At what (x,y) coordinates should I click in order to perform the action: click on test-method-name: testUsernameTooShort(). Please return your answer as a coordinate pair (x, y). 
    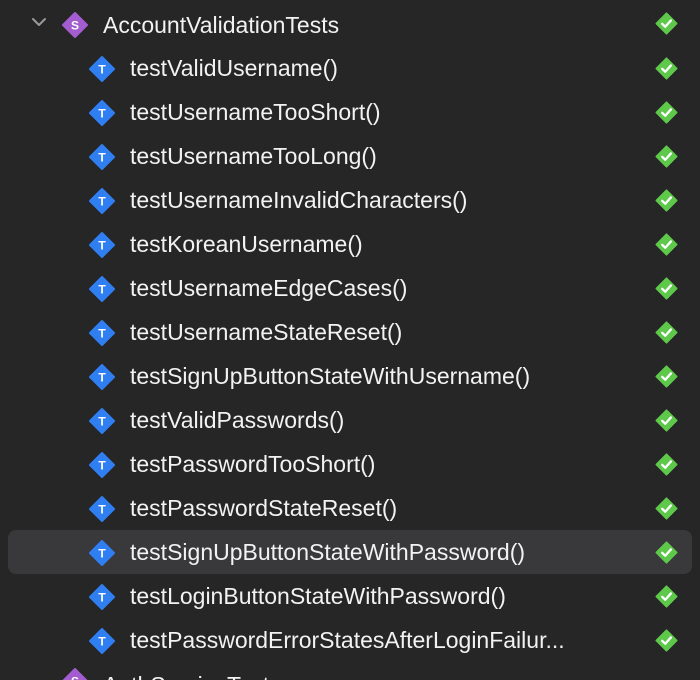
    Looking at the image, I should click on (255, 112).